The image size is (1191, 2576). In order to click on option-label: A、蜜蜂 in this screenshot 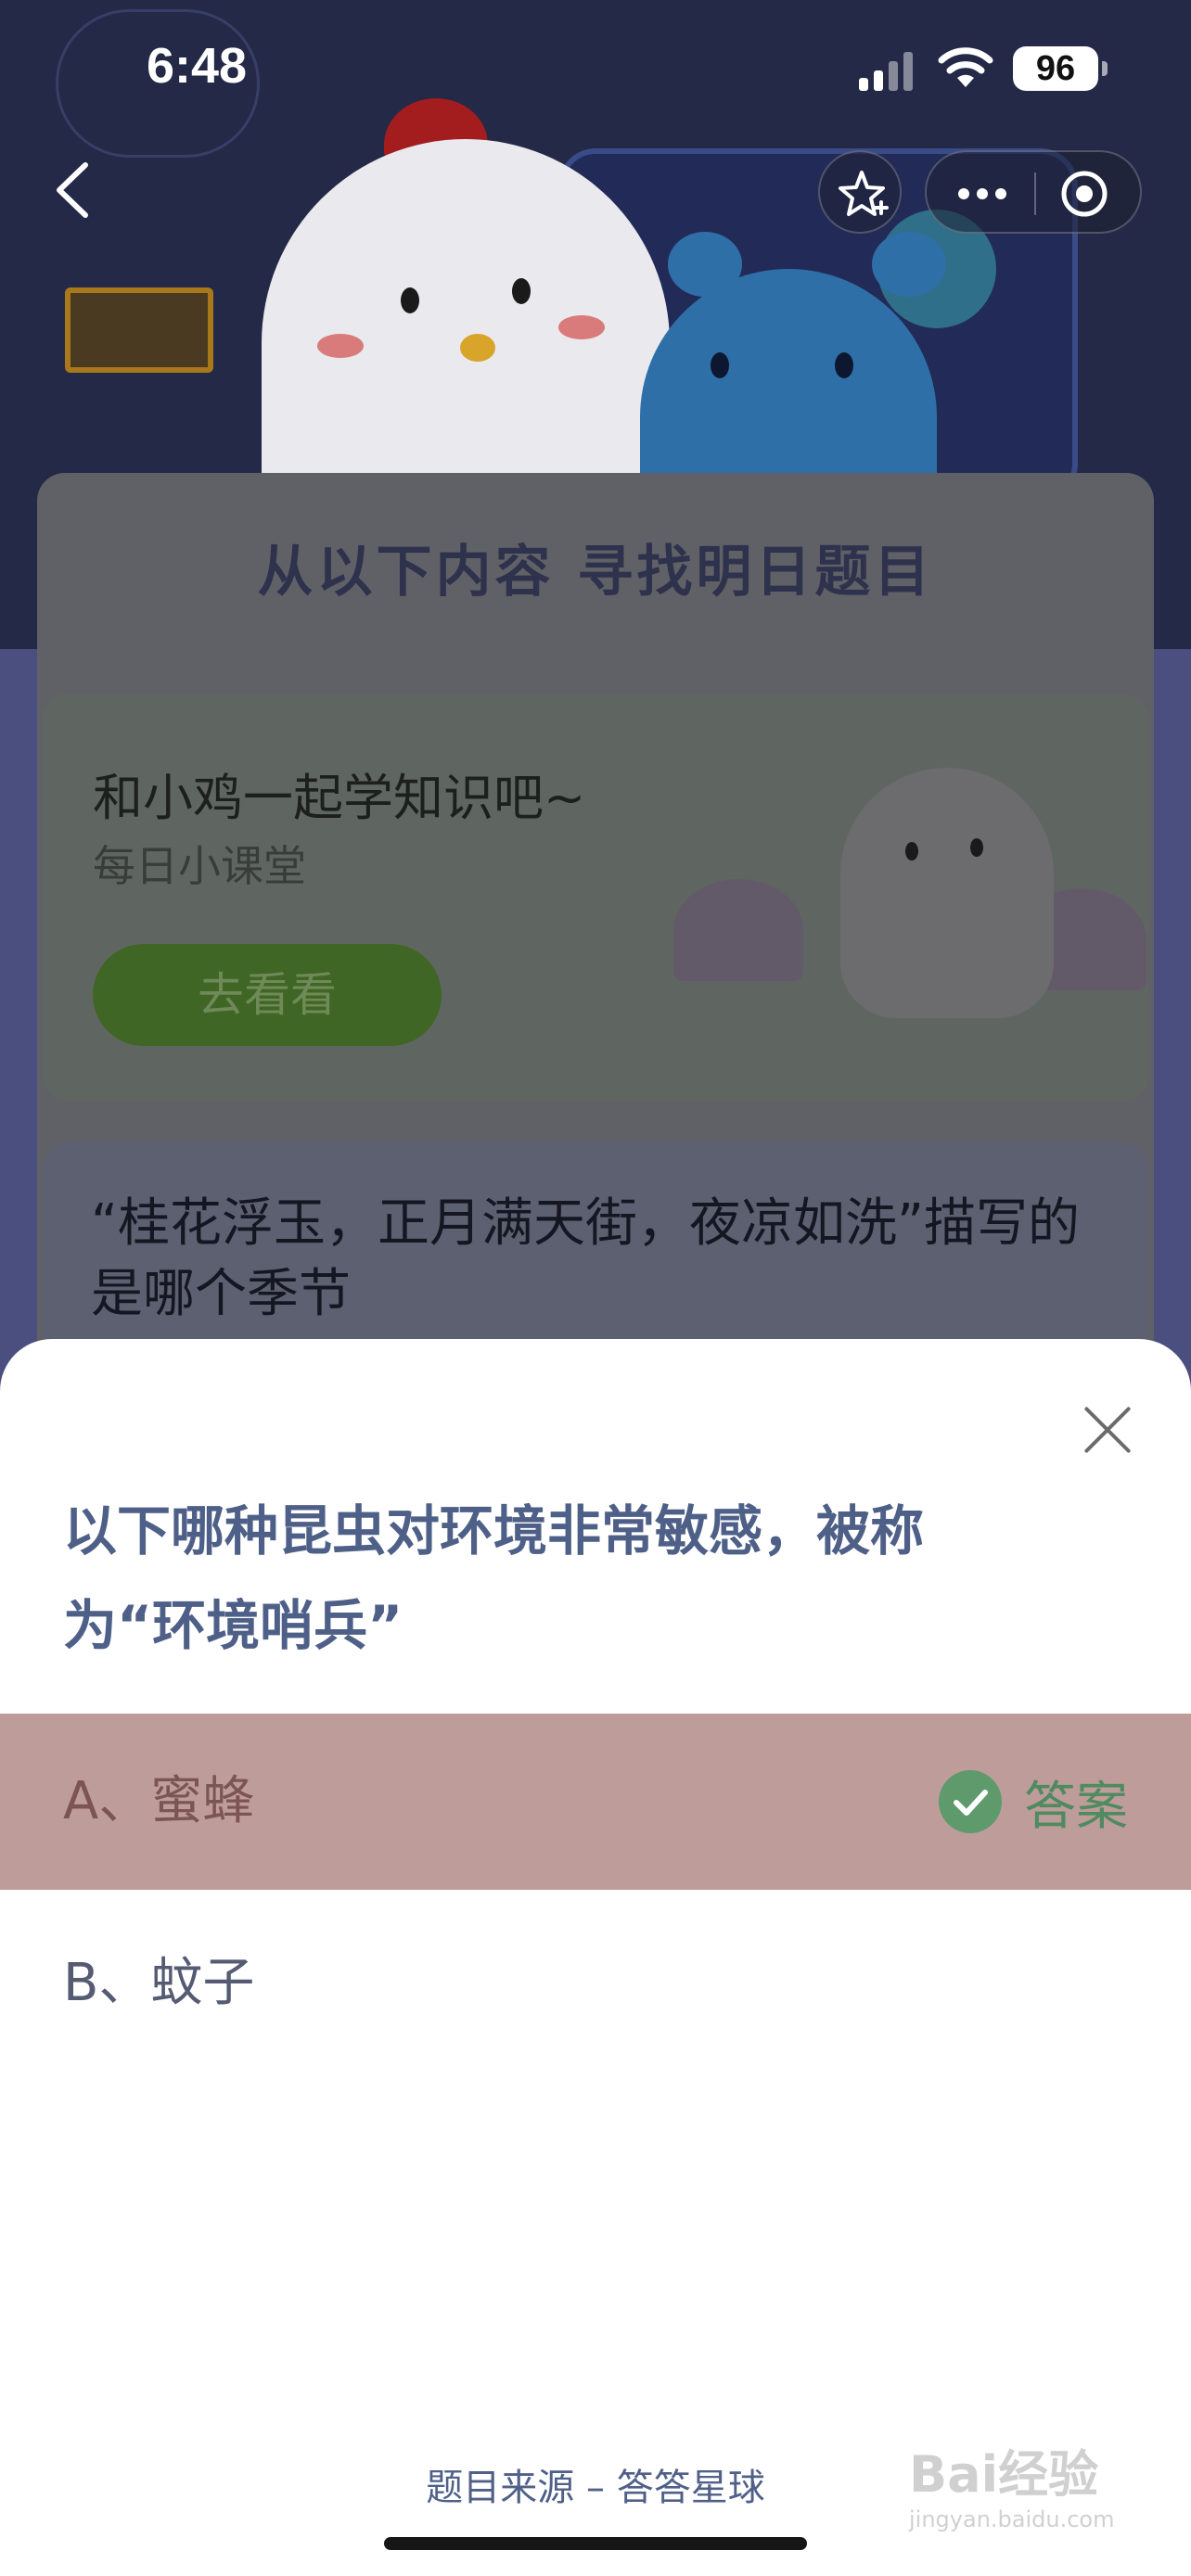, I will do `click(159, 1801)`.